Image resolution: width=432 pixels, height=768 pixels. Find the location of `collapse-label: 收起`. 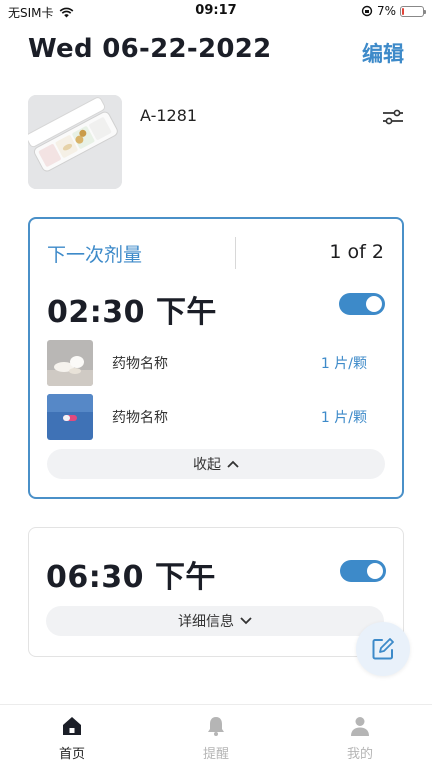

collapse-label: 收起 is located at coordinates (207, 465).